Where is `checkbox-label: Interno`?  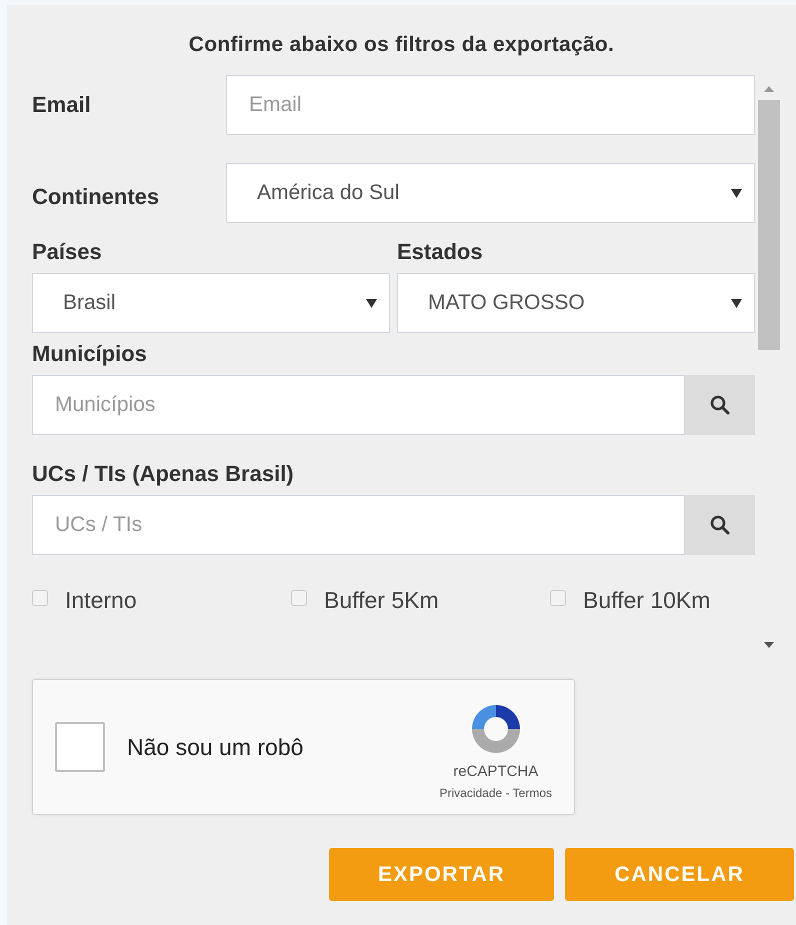
checkbox-label: Interno is located at coordinates (101, 600).